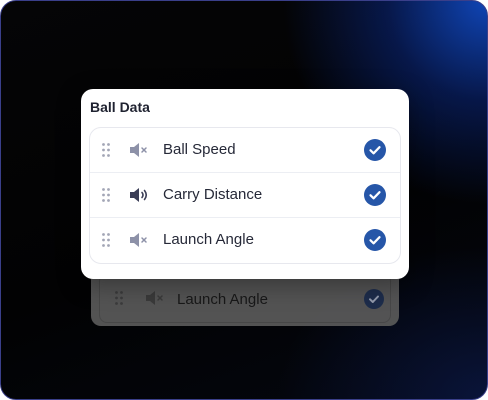 The height and width of the screenshot is (400, 488). I want to click on list-item-carry-distance: Carry Distance, so click(245, 194).